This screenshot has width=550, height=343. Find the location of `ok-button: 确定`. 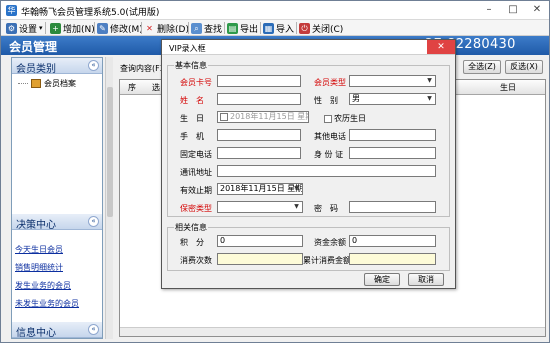

ok-button: 确定 is located at coordinates (382, 279).